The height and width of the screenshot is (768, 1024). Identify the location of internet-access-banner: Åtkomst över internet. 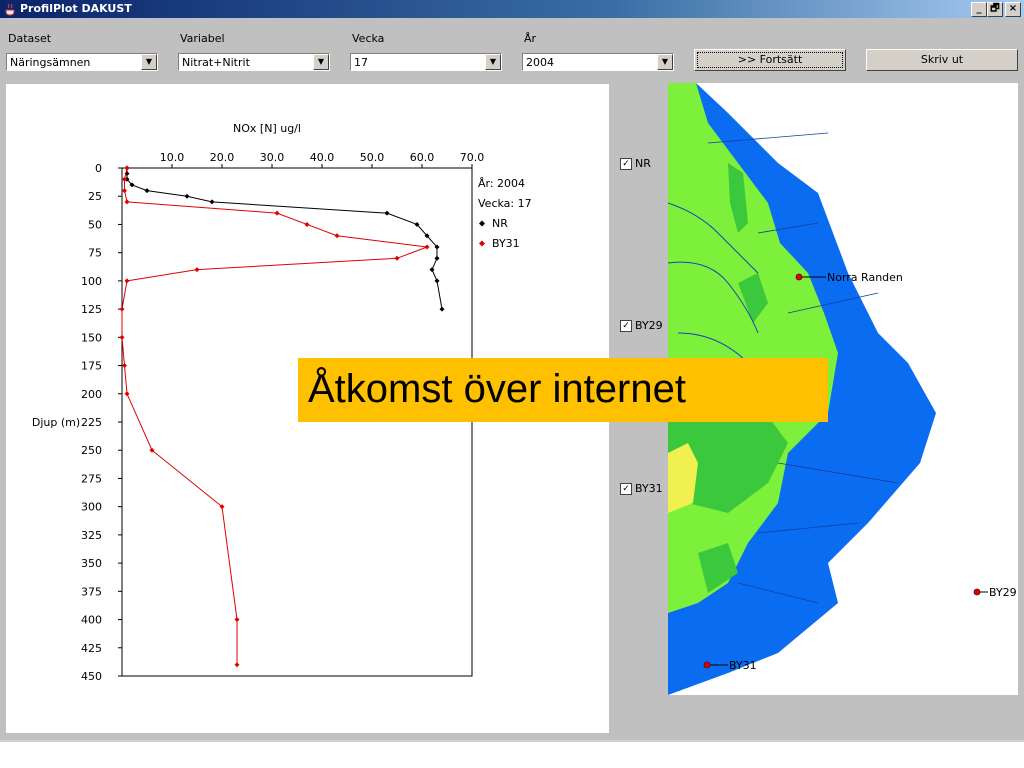
(563, 390).